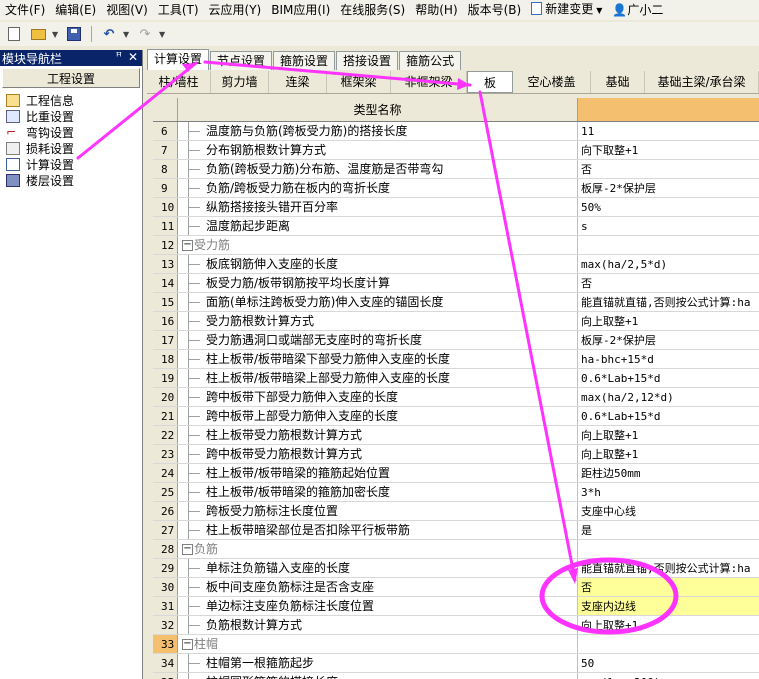 The width and height of the screenshot is (759, 679). What do you see at coordinates (133, 57) in the screenshot?
I see `close-icon: ✕` at bounding box center [133, 57].